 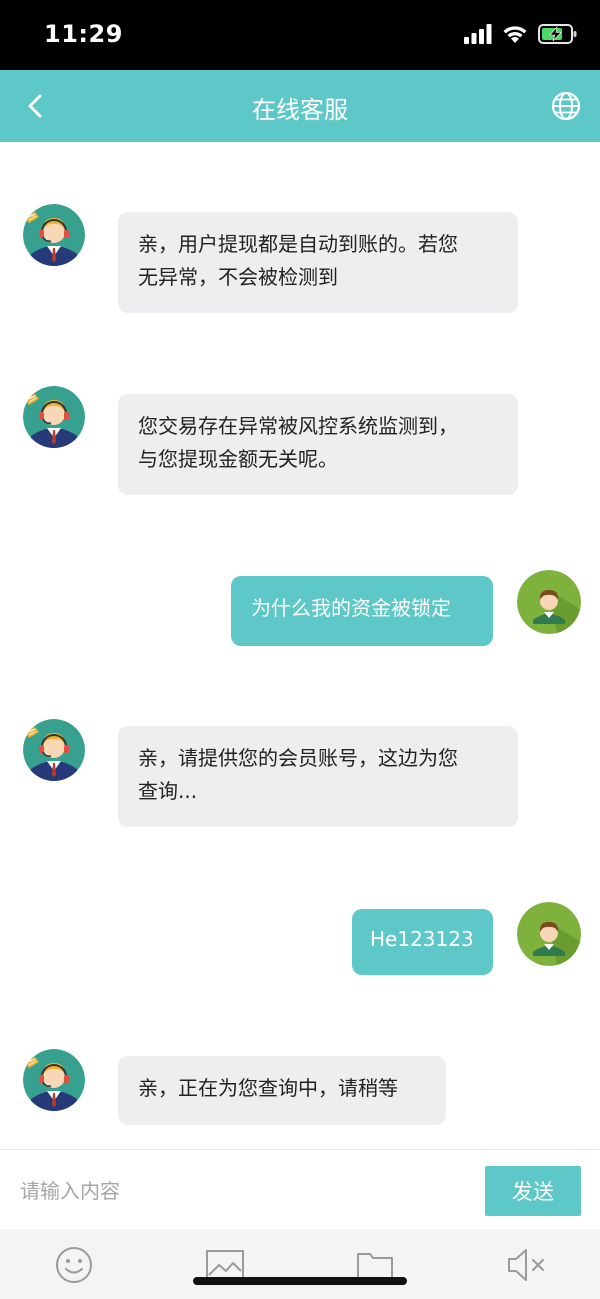 What do you see at coordinates (533, 1191) in the screenshot?
I see `send-button: 发送` at bounding box center [533, 1191].